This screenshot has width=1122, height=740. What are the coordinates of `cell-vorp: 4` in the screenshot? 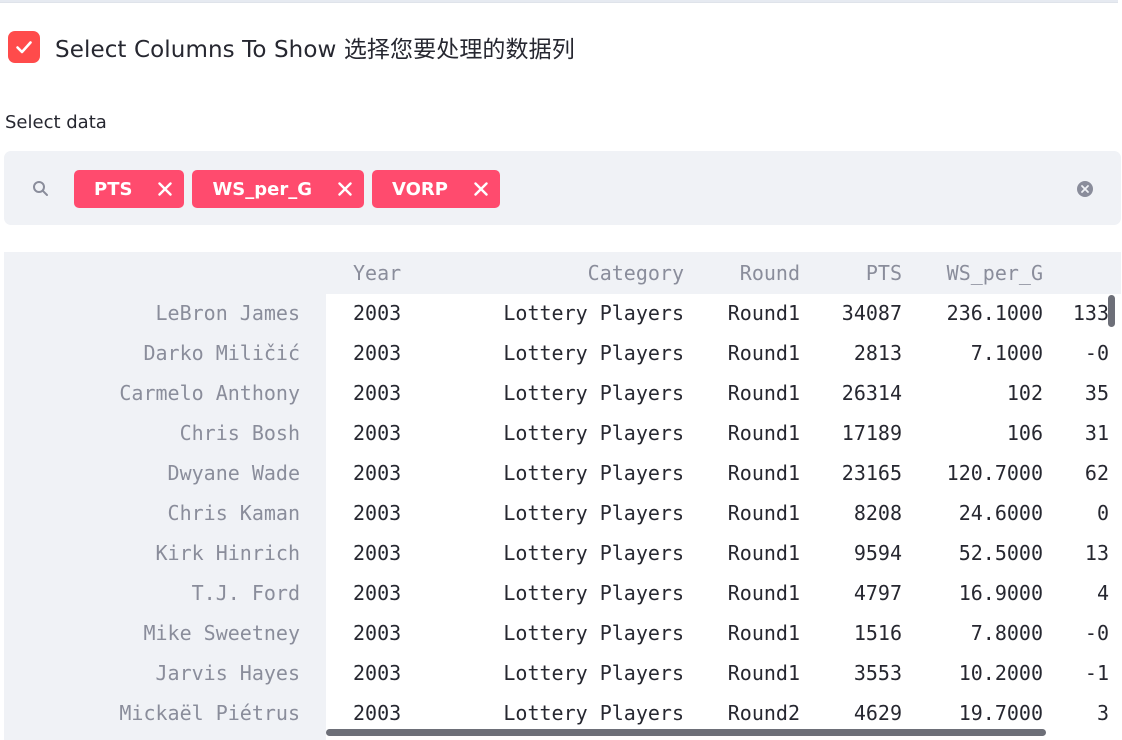 It's located at (1102, 593).